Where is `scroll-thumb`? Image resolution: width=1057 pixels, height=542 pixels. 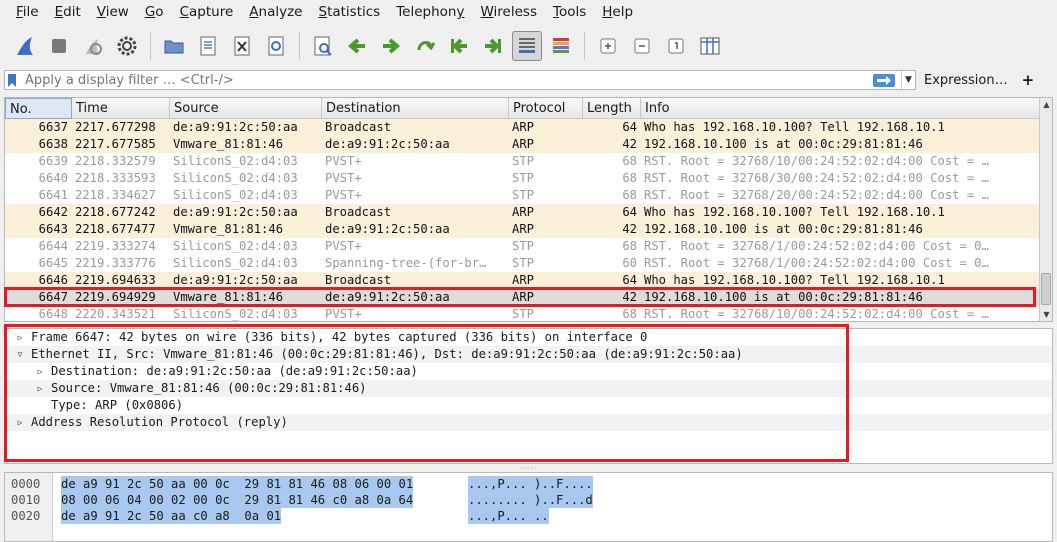
scroll-thumb is located at coordinates (1046, 289).